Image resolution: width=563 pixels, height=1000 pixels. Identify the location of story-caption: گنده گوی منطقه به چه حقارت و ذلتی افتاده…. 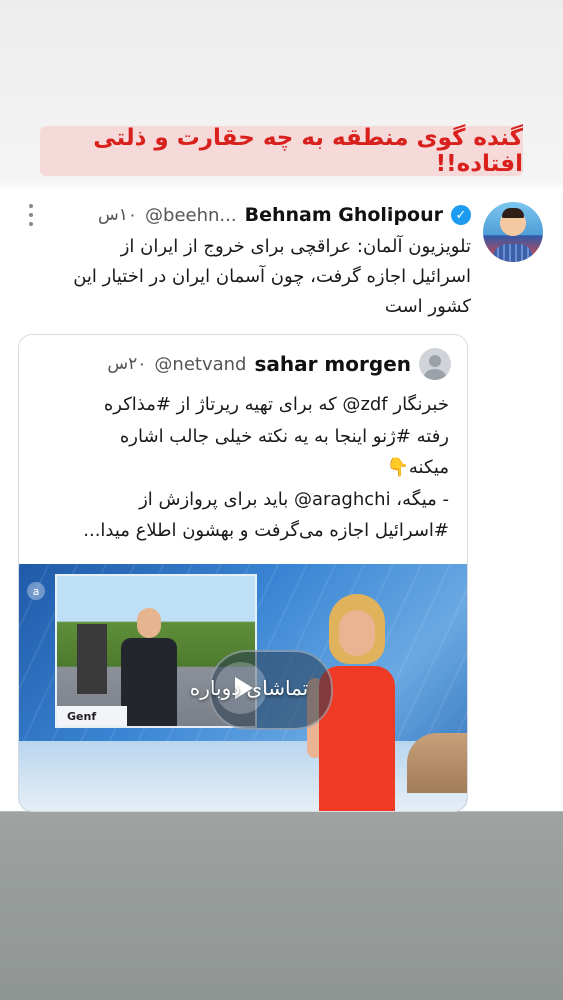
(281, 151).